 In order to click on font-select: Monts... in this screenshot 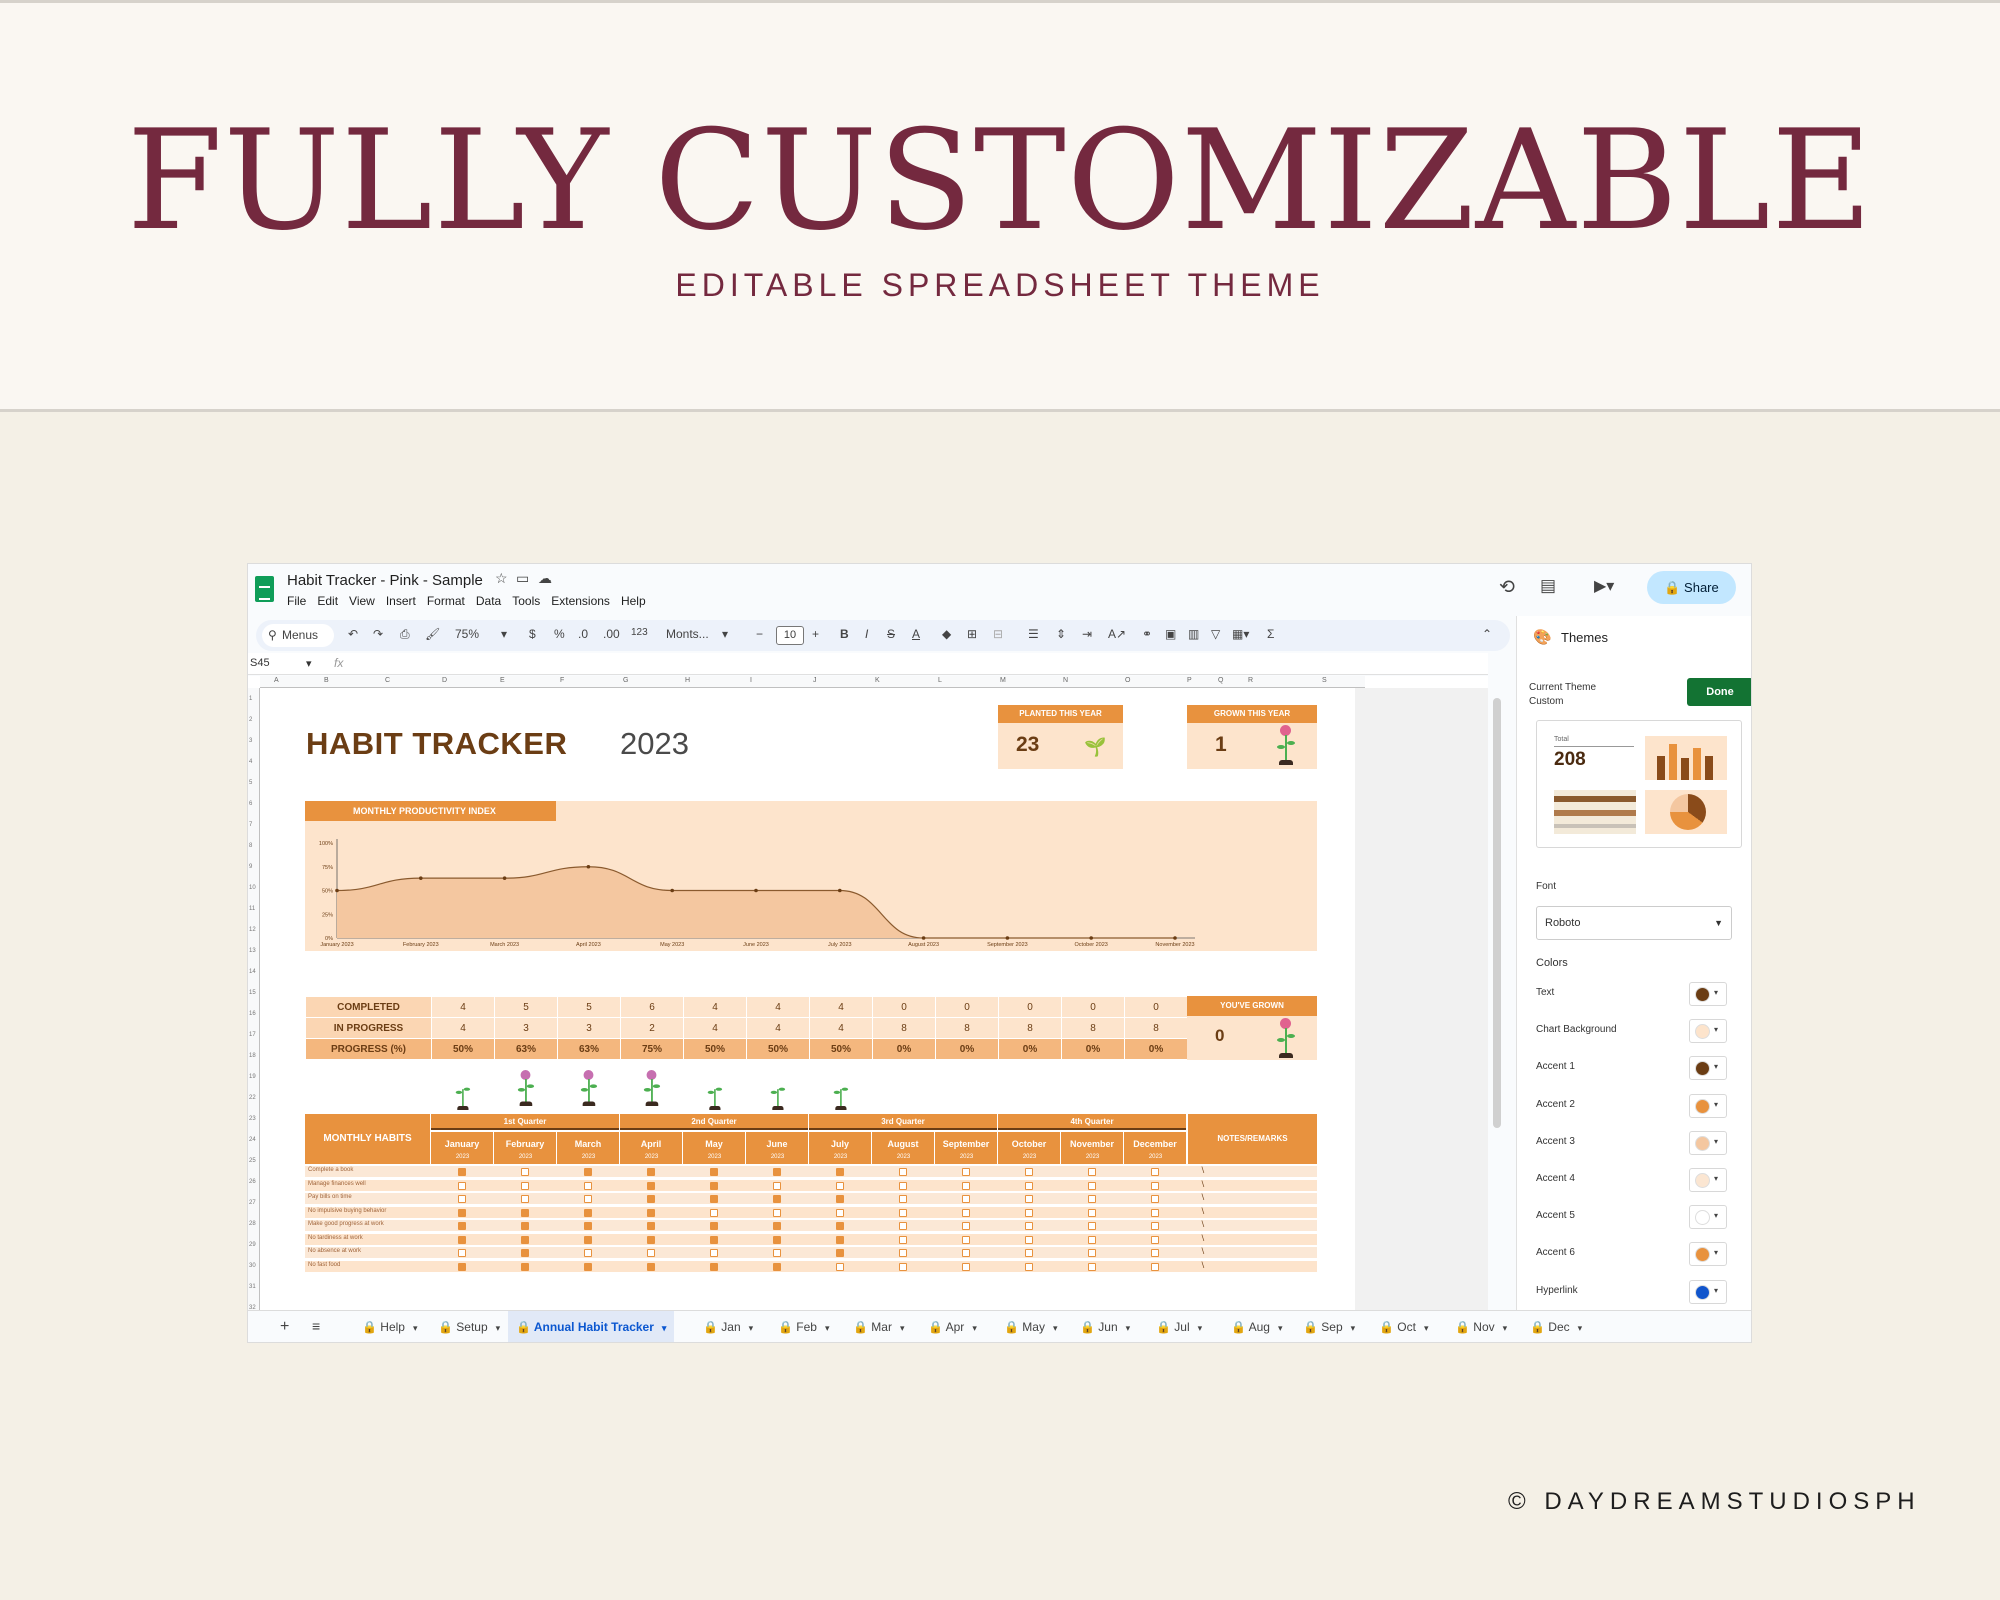, I will do `click(687, 634)`.